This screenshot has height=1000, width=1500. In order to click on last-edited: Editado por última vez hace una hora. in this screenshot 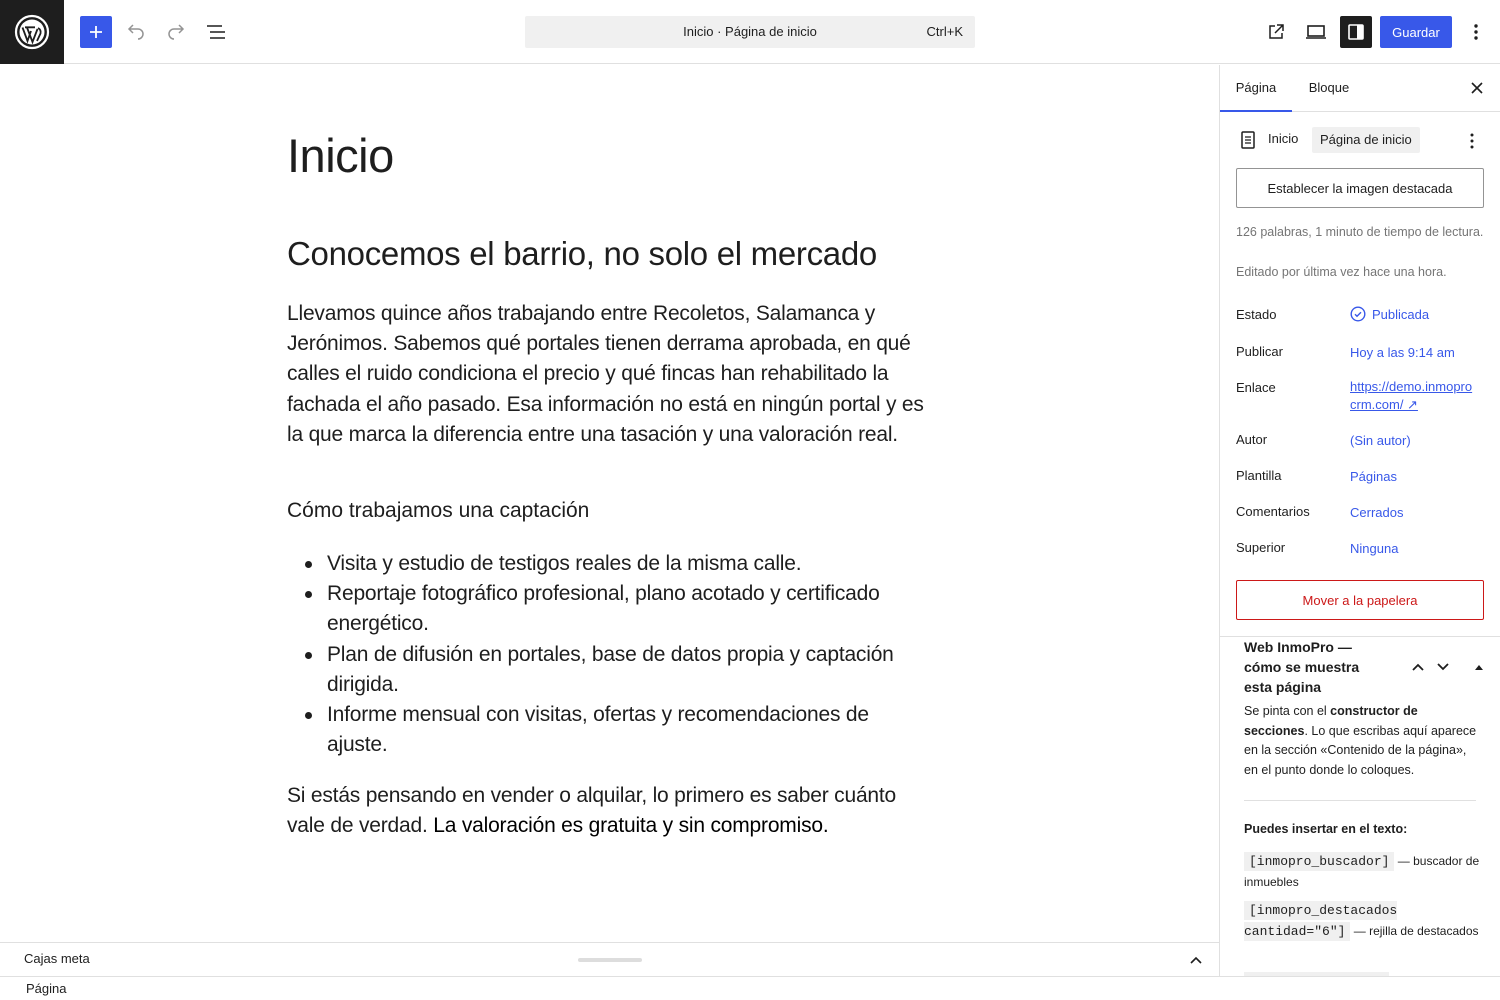, I will do `click(1341, 272)`.